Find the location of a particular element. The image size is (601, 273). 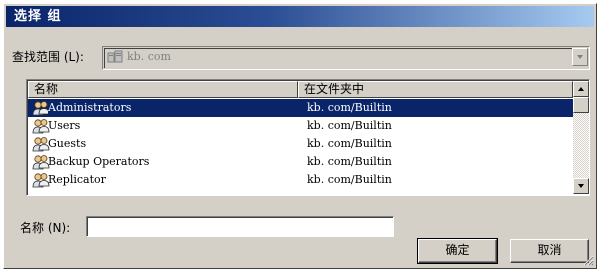

search-scope-label: 查找范围 (L): is located at coordinates (48, 57).